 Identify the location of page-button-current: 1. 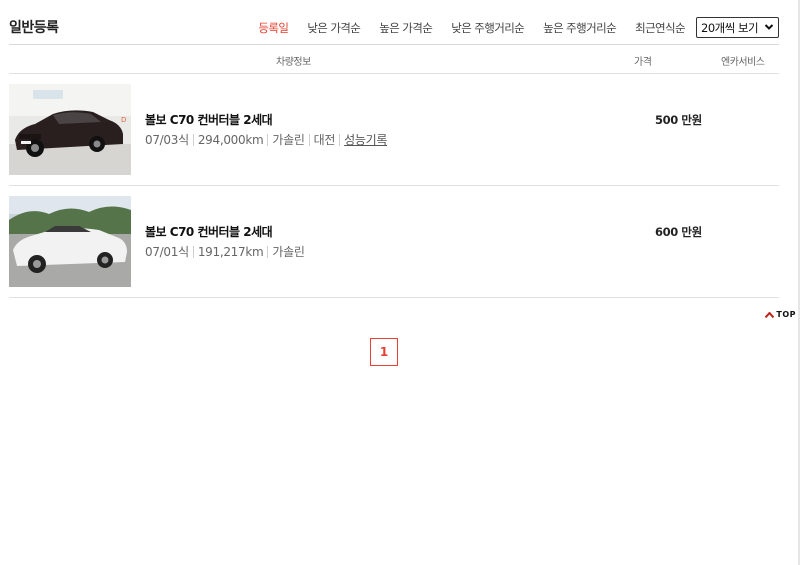
(384, 352).